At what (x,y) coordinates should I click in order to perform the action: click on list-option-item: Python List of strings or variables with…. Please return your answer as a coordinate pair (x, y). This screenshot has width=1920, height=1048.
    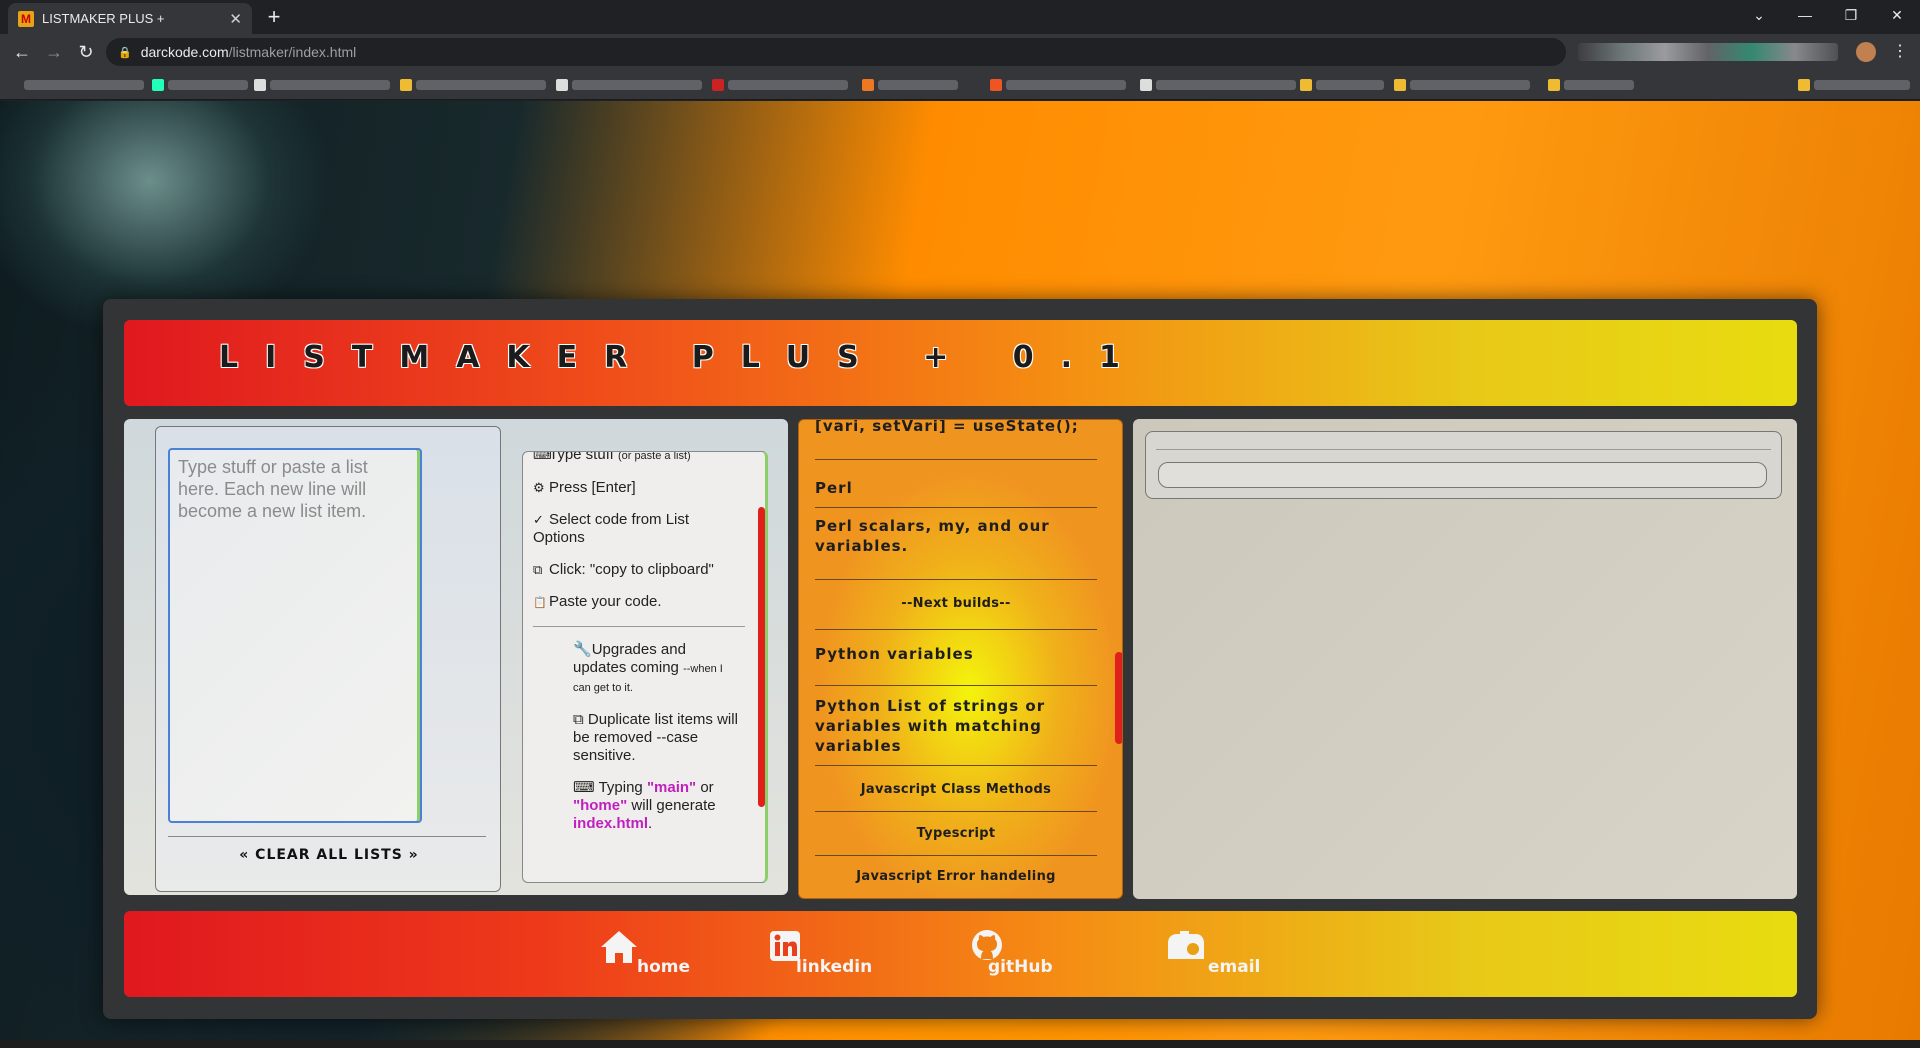
    Looking at the image, I should click on (956, 731).